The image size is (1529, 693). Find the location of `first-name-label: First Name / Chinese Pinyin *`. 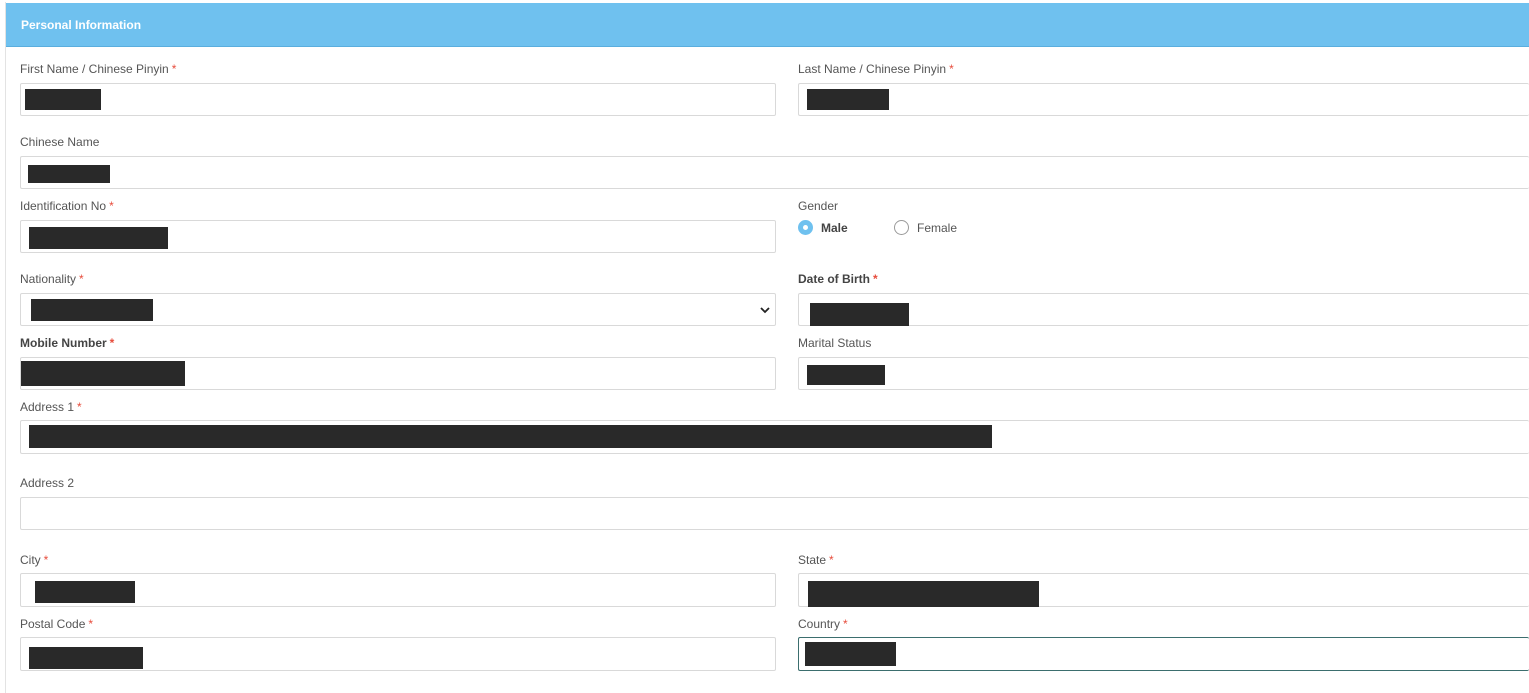

first-name-label: First Name / Chinese Pinyin * is located at coordinates (98, 69).